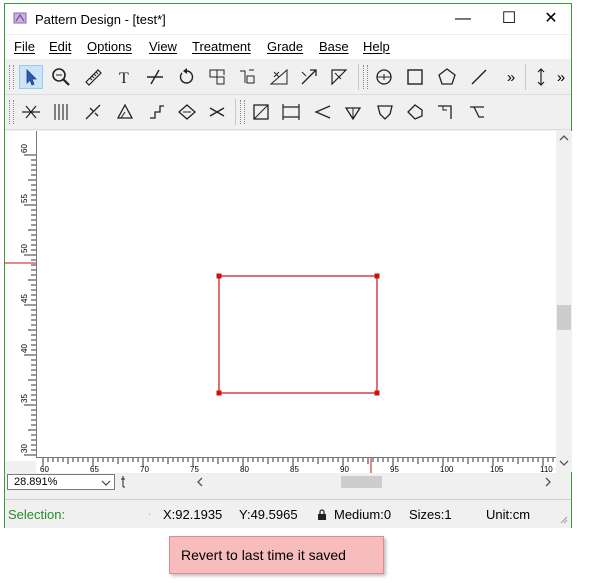 This screenshot has height=583, width=597. I want to click on sleeve-icon, so click(415, 112).